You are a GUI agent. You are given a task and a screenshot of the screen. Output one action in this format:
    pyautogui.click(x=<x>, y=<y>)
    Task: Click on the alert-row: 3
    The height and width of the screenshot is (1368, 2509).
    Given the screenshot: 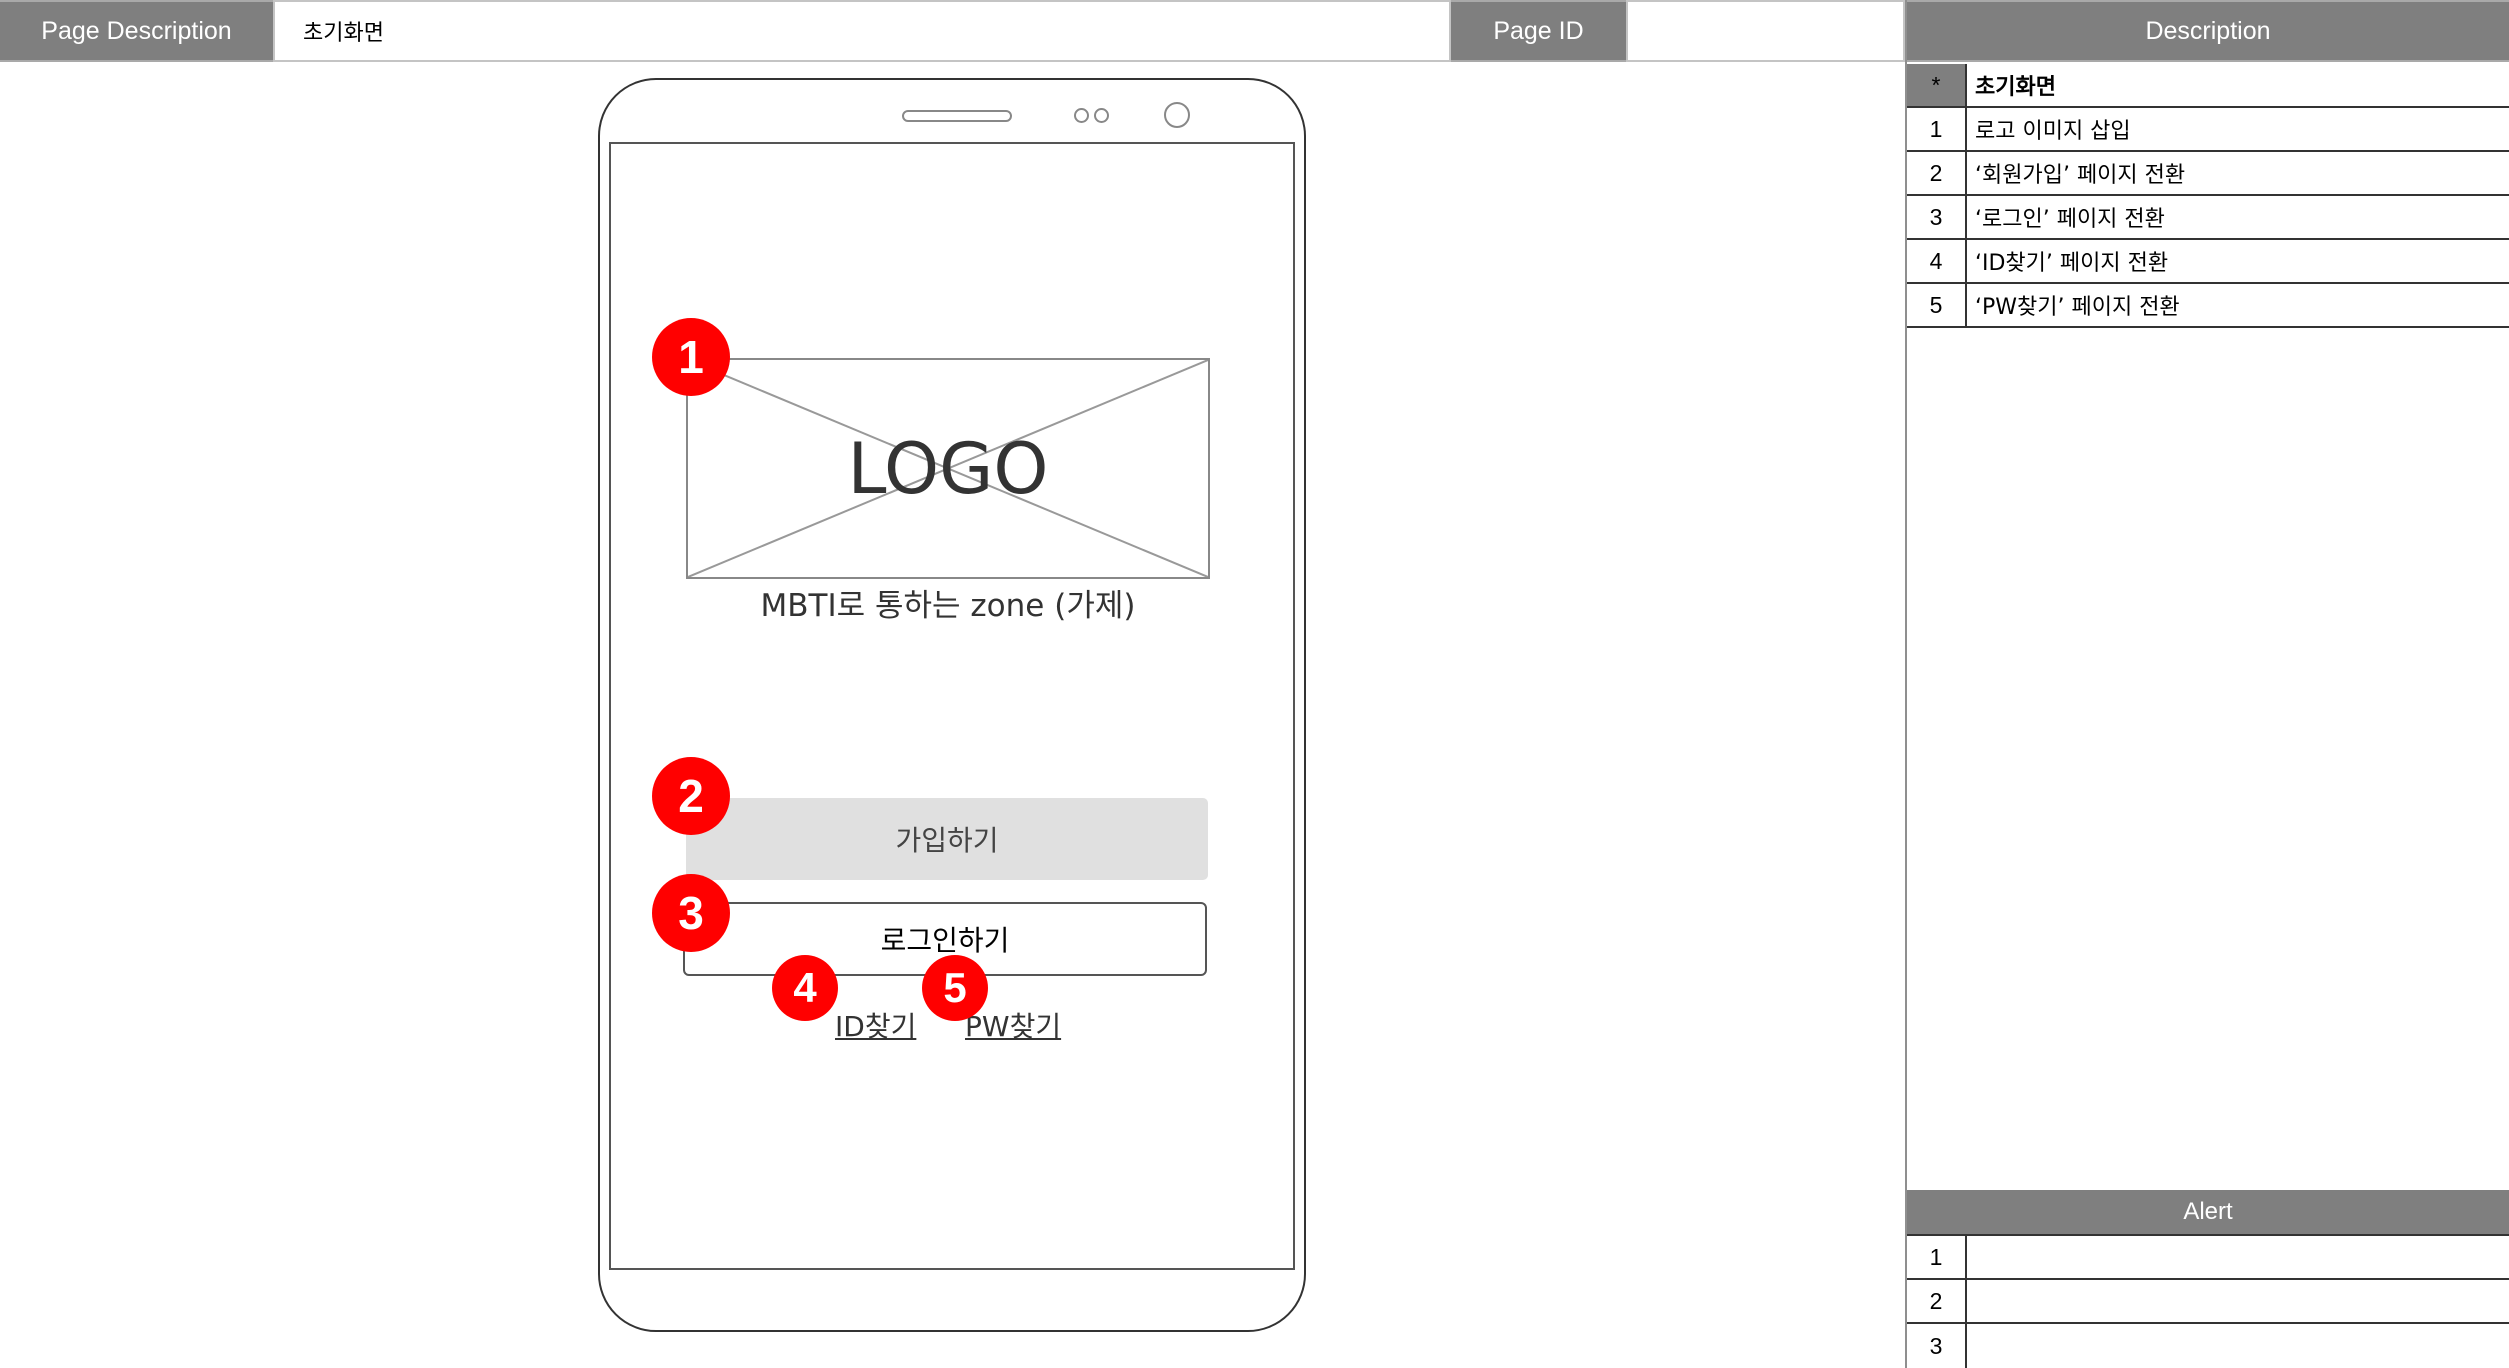 What is the action you would take?
    pyautogui.click(x=2208, y=1346)
    